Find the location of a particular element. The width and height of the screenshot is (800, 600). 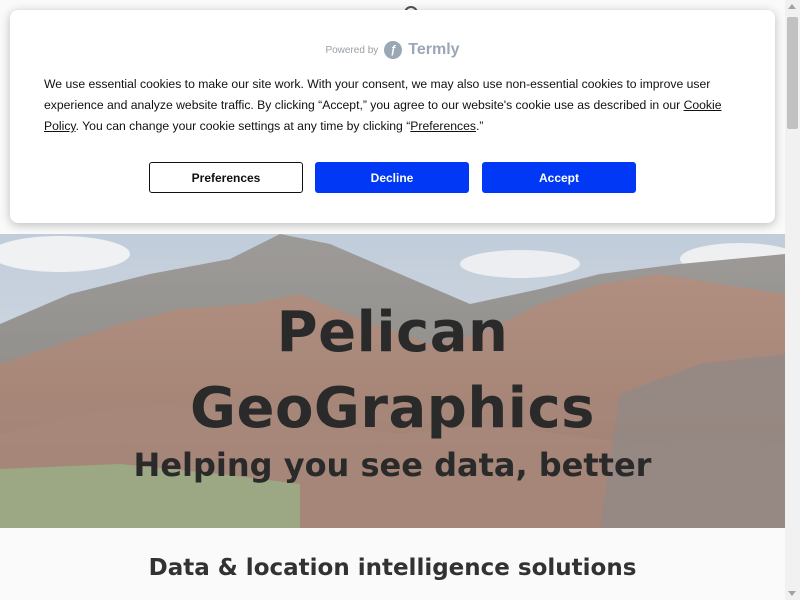

preferences-link: Preferences is located at coordinates (443, 126).